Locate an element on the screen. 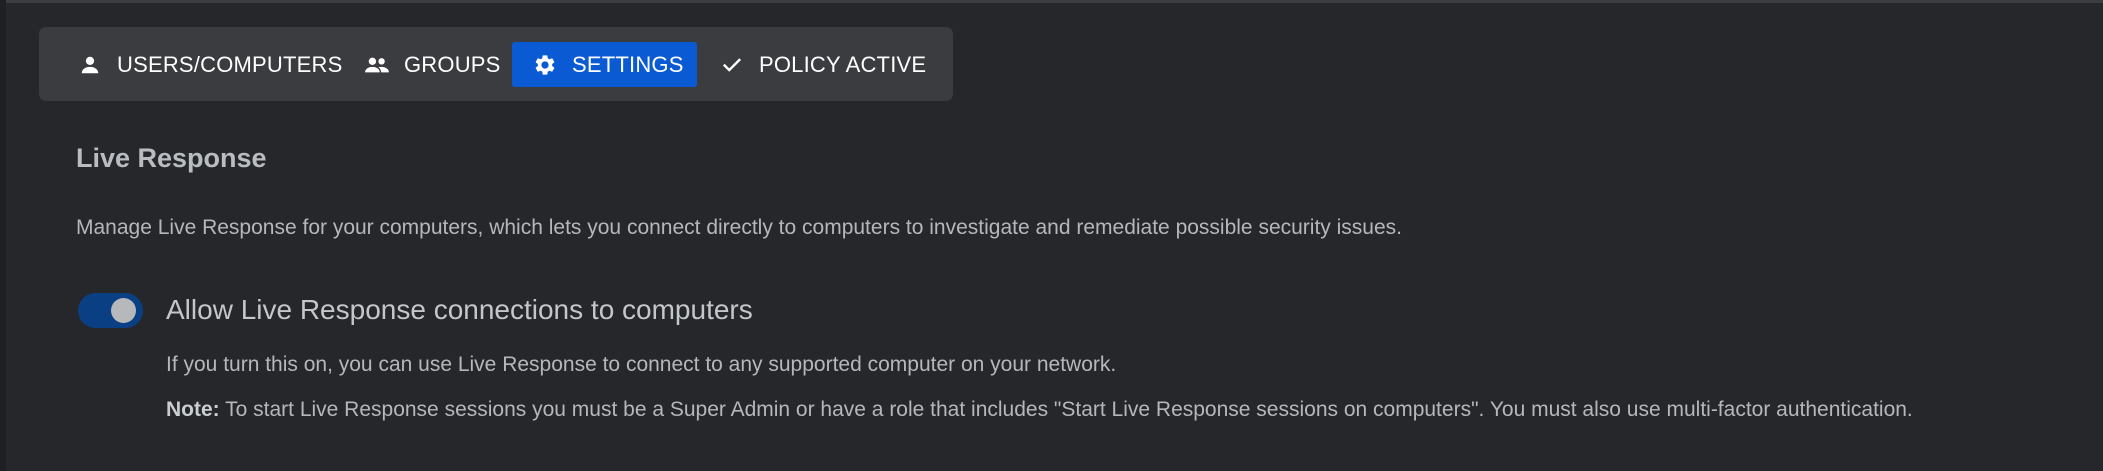 The width and height of the screenshot is (2103, 471). person-icon is located at coordinates (90, 65).